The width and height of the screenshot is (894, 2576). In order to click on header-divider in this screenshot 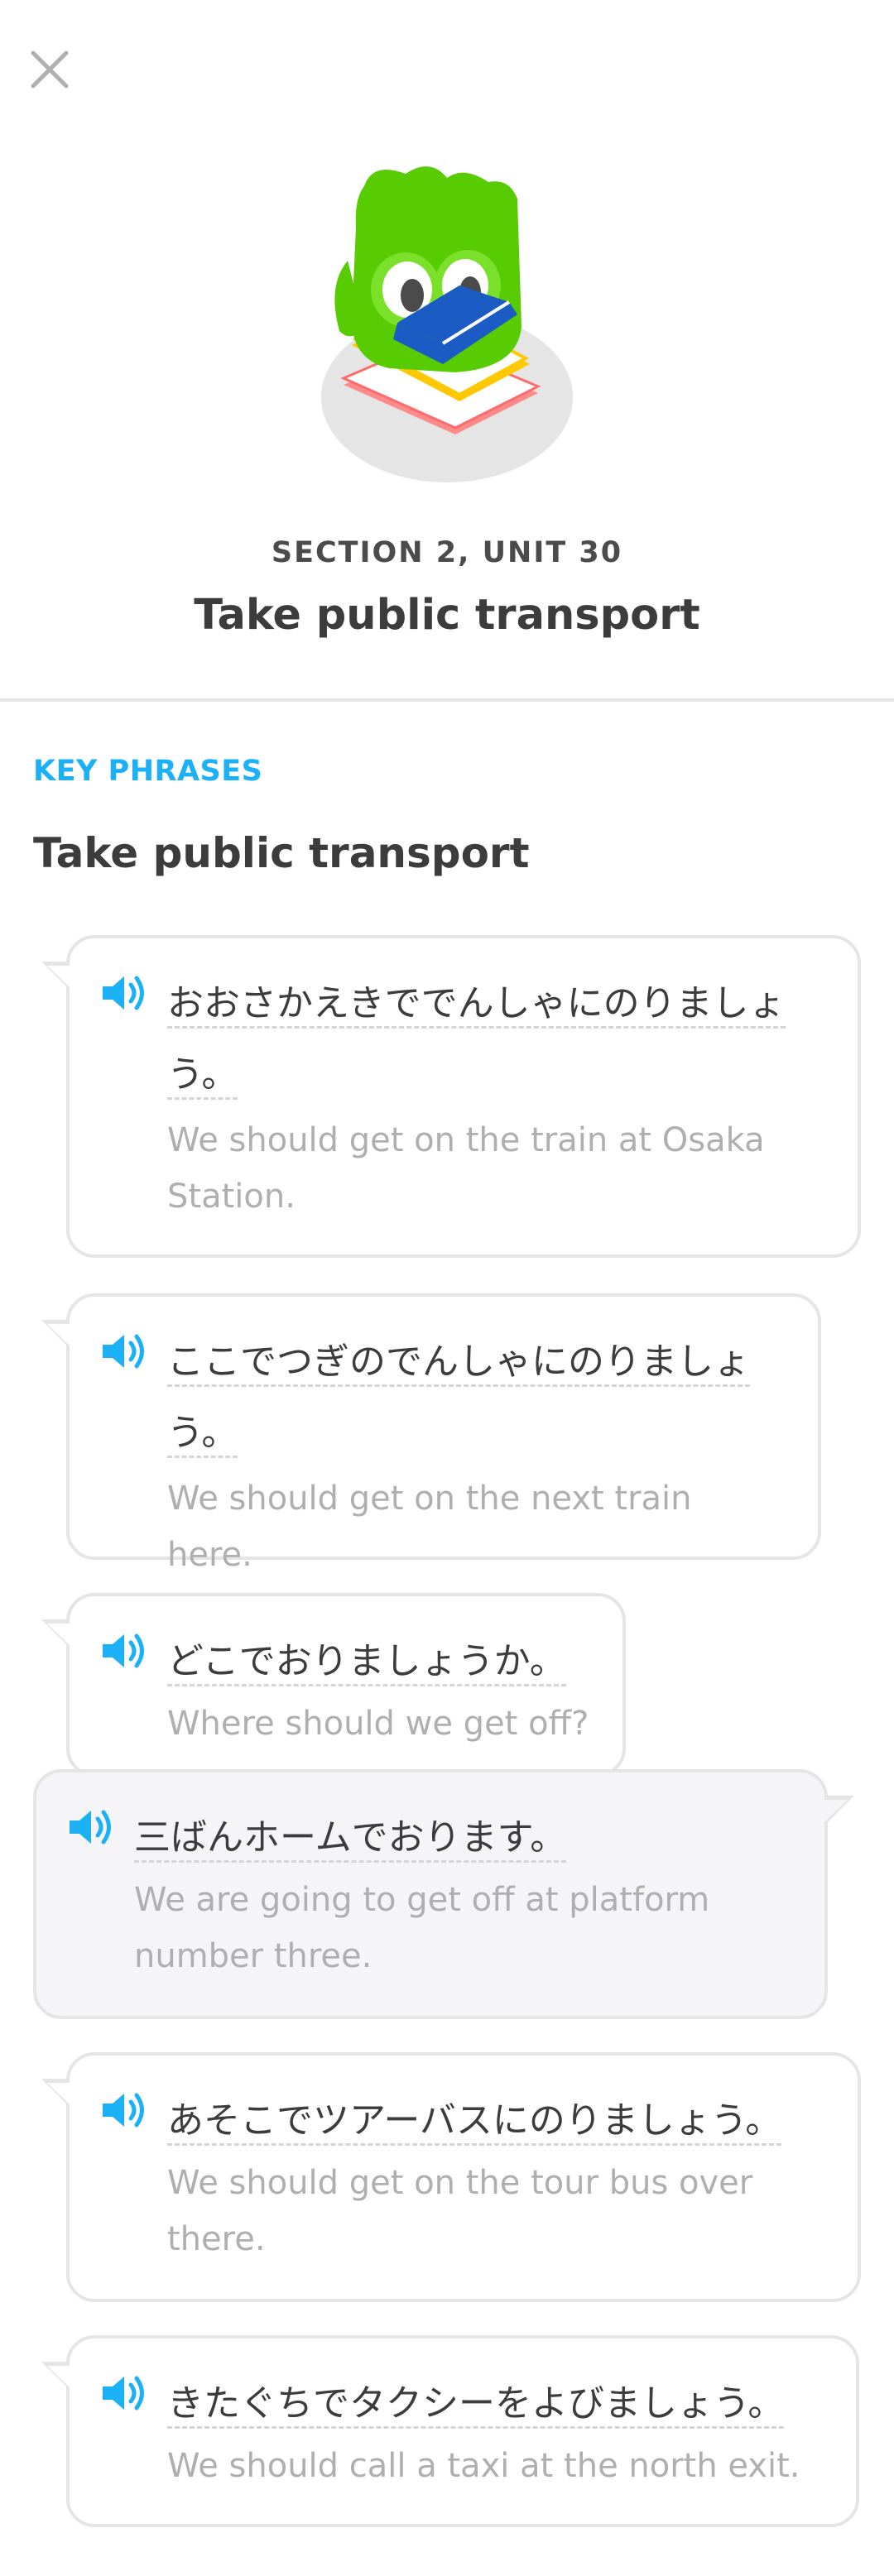, I will do `click(447, 700)`.